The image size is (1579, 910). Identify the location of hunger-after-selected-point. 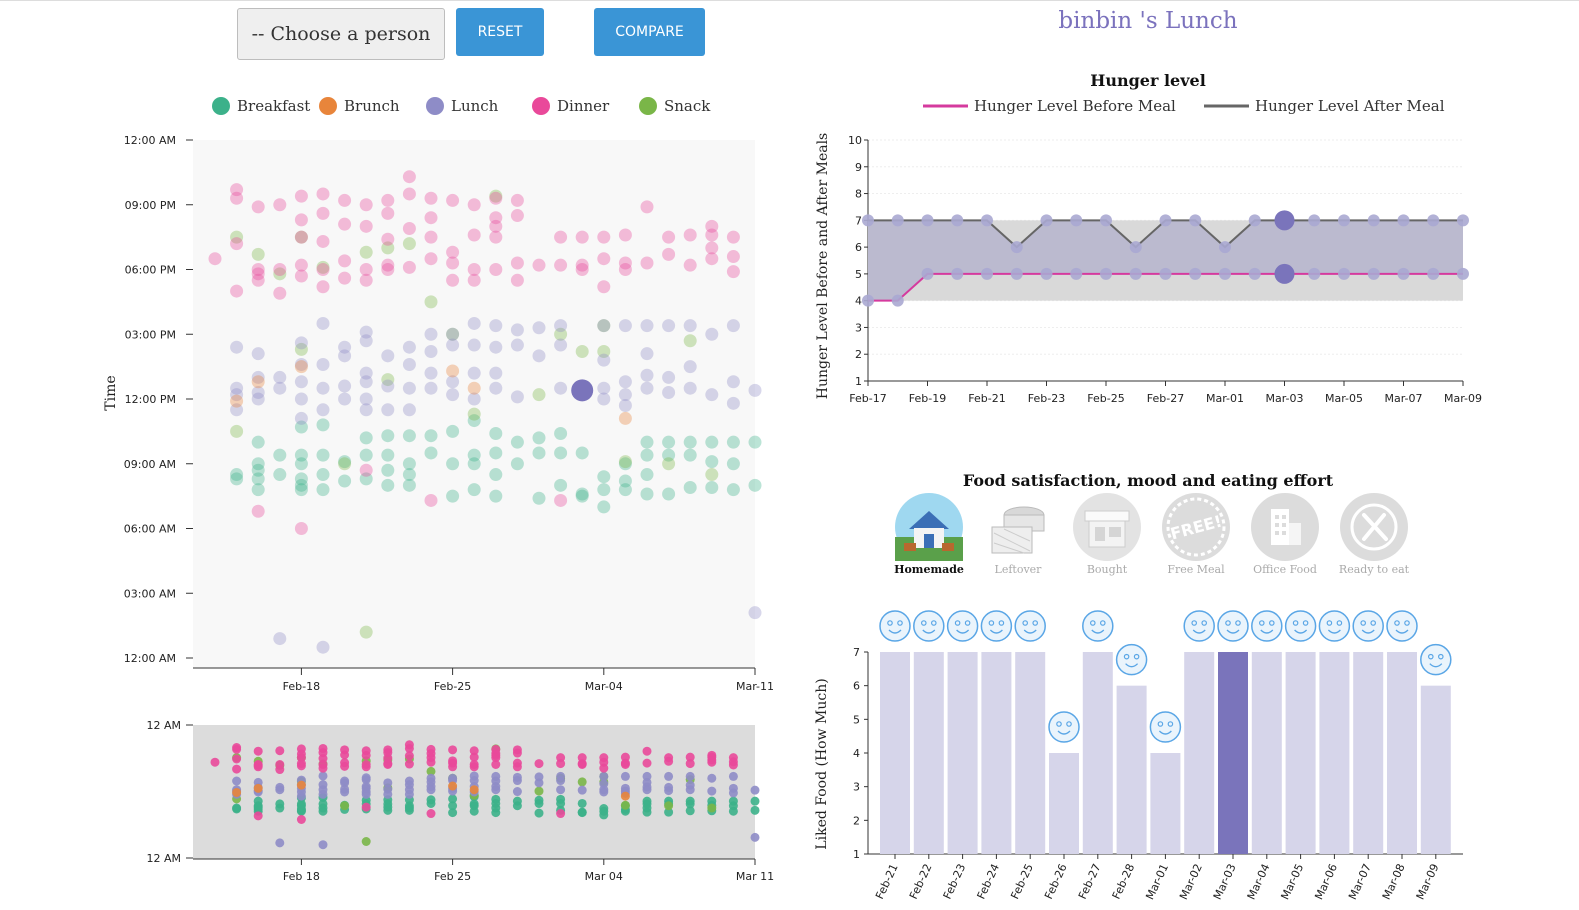
(1284, 220).